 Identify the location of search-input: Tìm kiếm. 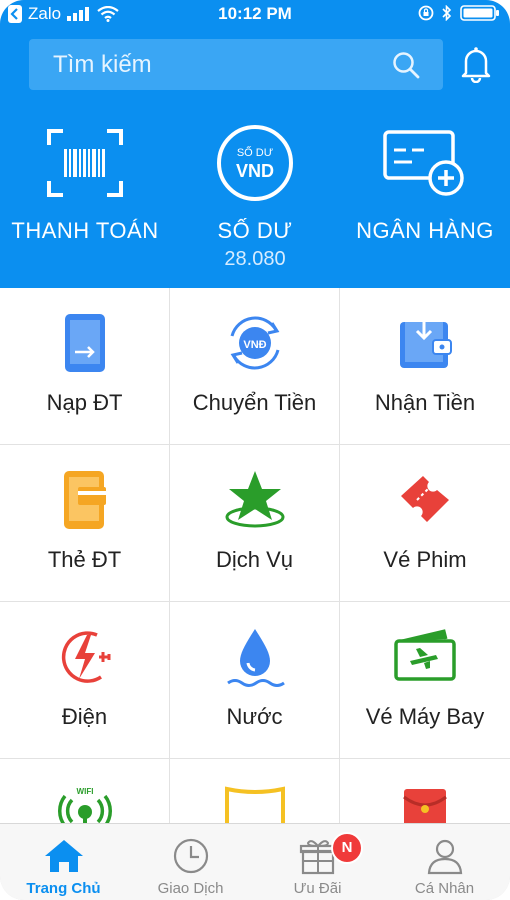
(102, 65).